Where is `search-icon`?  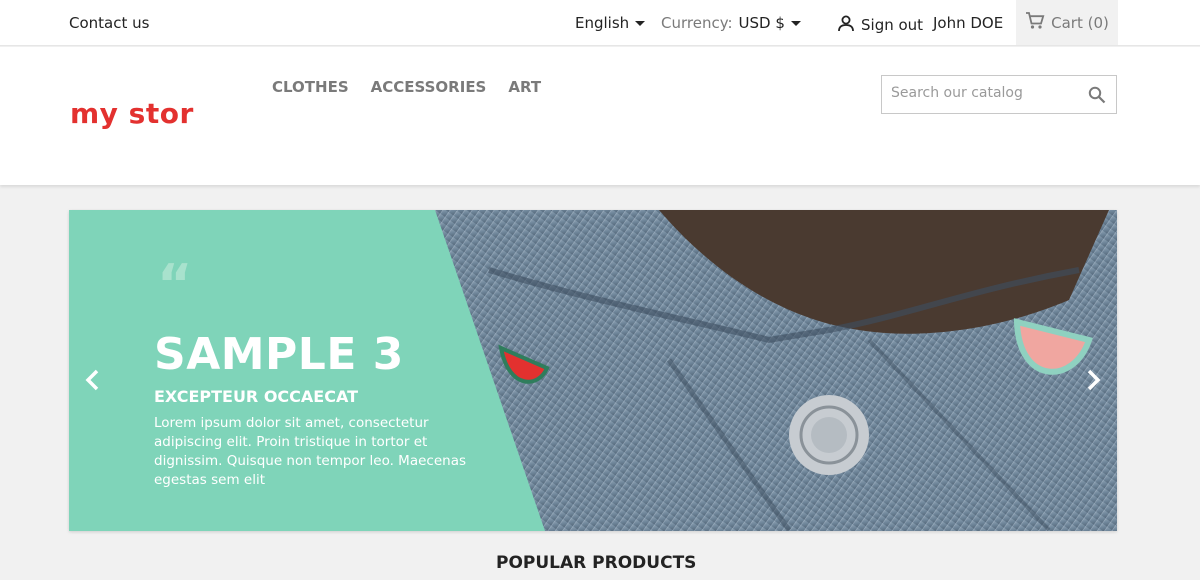 search-icon is located at coordinates (1097, 97).